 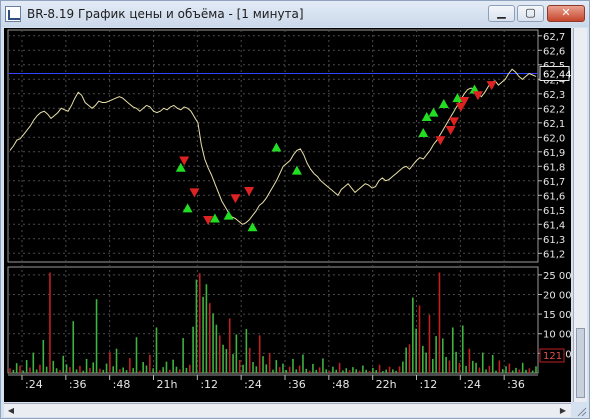 I want to click on minimize-button: ▁, so click(x=501, y=13).